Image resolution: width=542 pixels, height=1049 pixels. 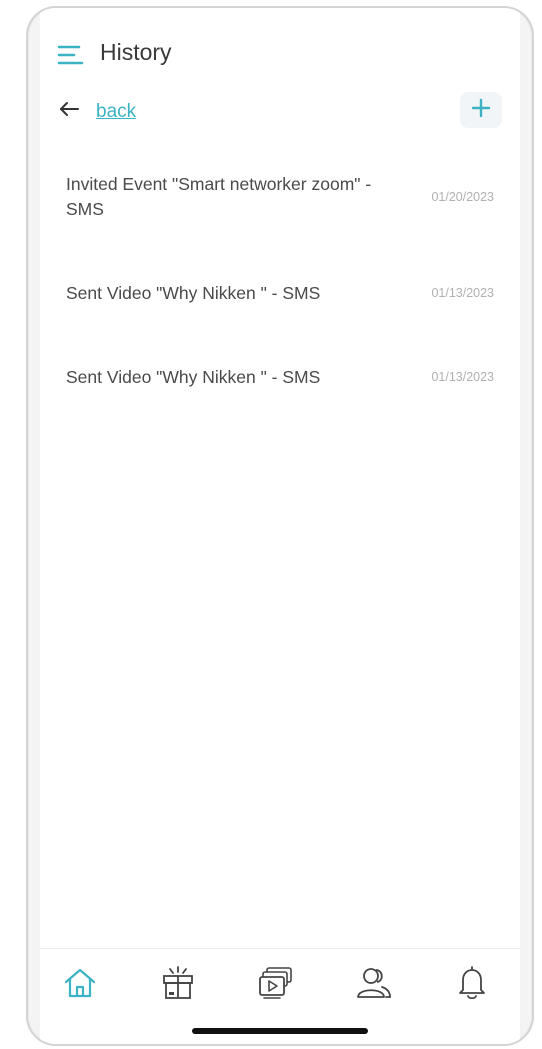 I want to click on video-library-icon, so click(x=276, y=985).